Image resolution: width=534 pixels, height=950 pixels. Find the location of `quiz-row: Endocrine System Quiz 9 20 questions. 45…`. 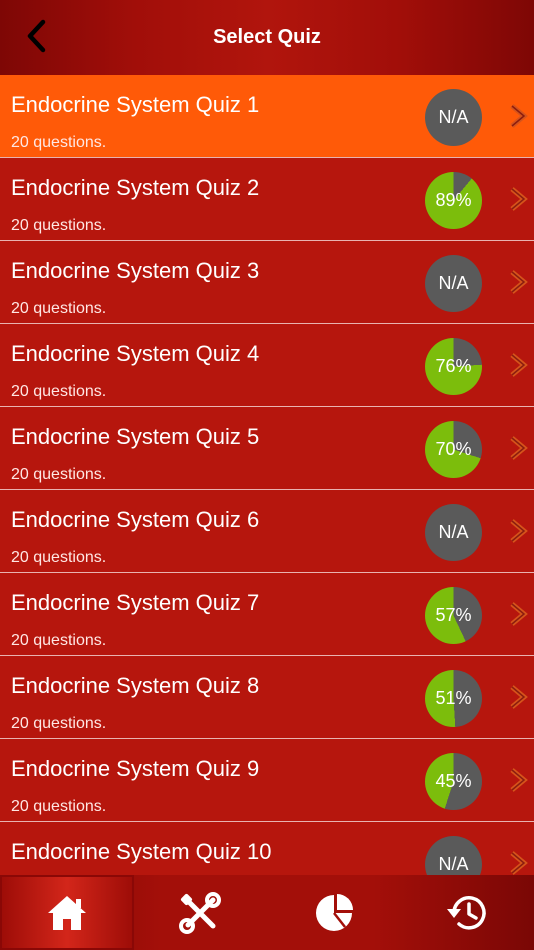

quiz-row: Endocrine System Quiz 9 20 questions. 45… is located at coordinates (267, 780).